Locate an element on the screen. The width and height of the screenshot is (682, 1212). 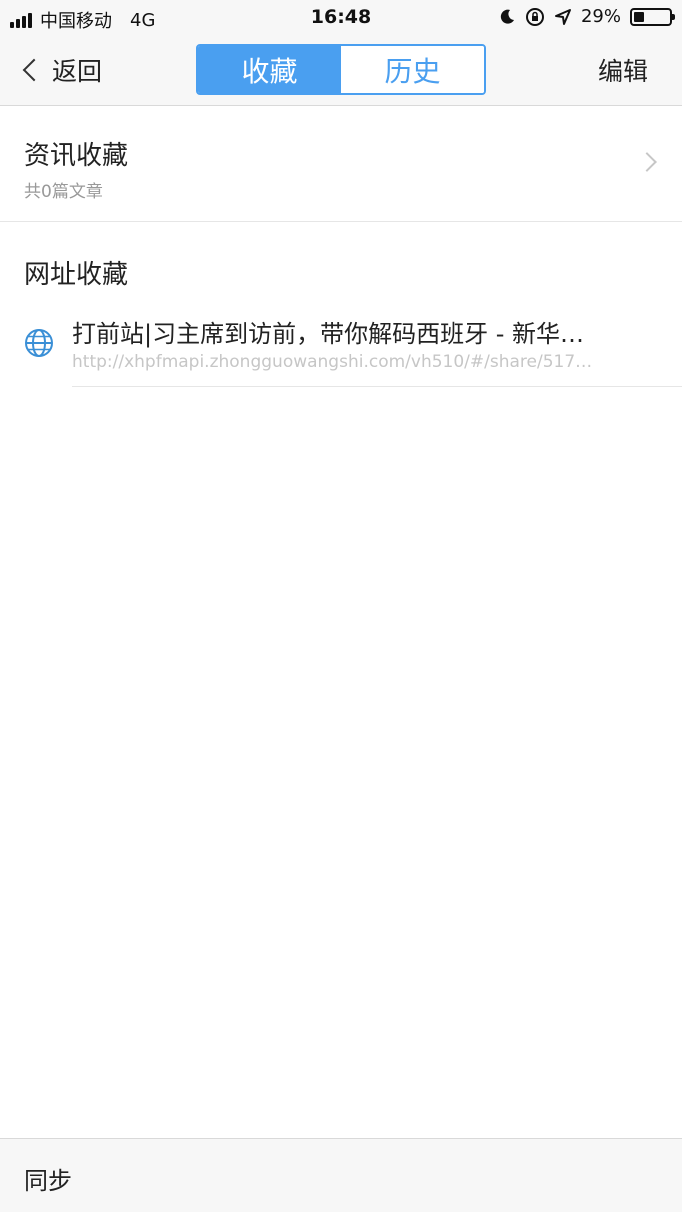
tab-favorites: 收藏 is located at coordinates (269, 69).